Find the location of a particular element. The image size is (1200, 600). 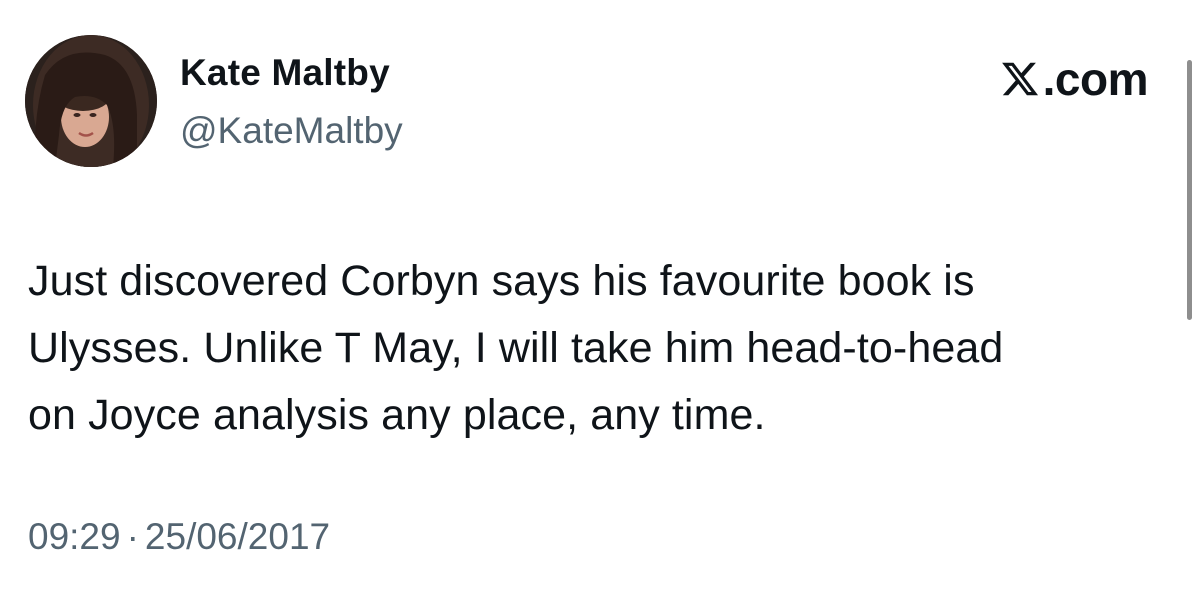

x-brand-logo: .com is located at coordinates (1074, 79).